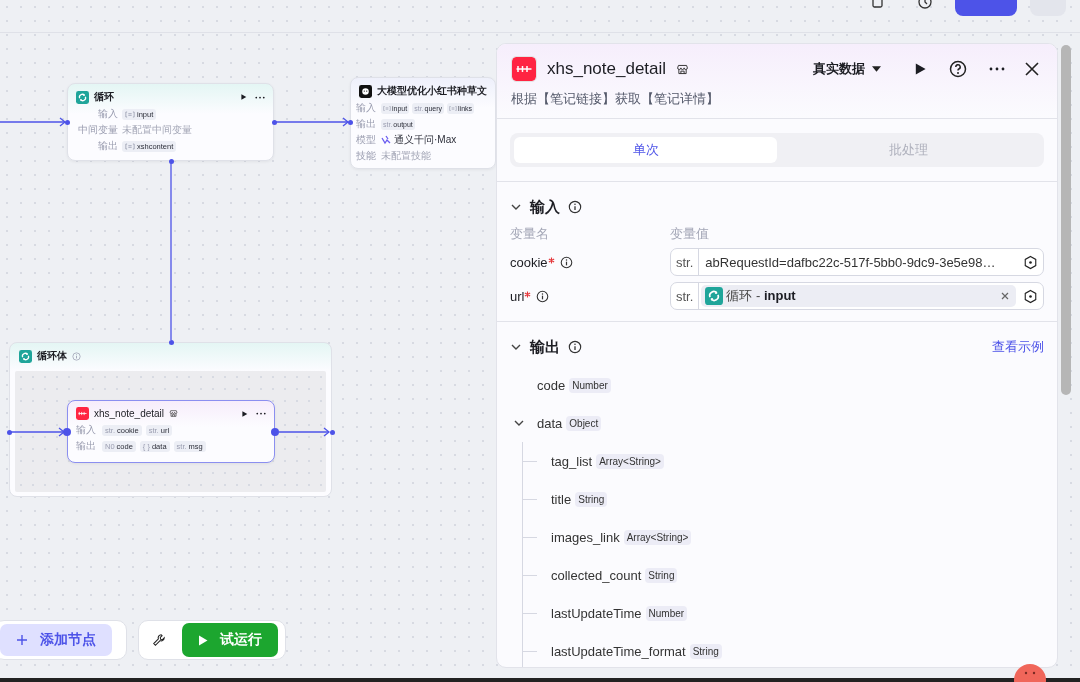 Image resolution: width=1080 pixels, height=682 pixels. I want to click on scrollbar, so click(1066, 220).